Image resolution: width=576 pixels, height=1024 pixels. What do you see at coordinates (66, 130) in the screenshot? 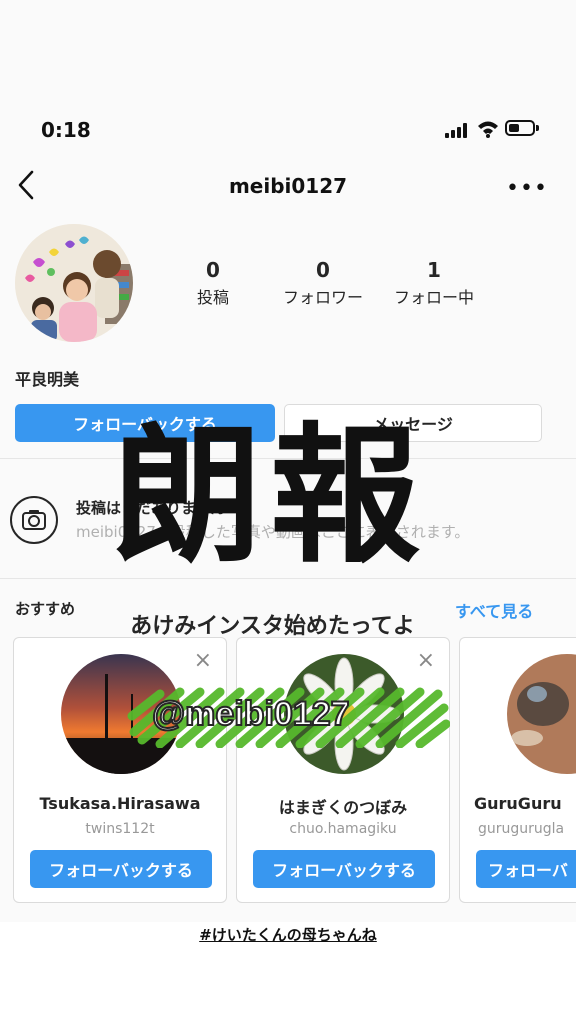
I see `status-time: 0:18` at bounding box center [66, 130].